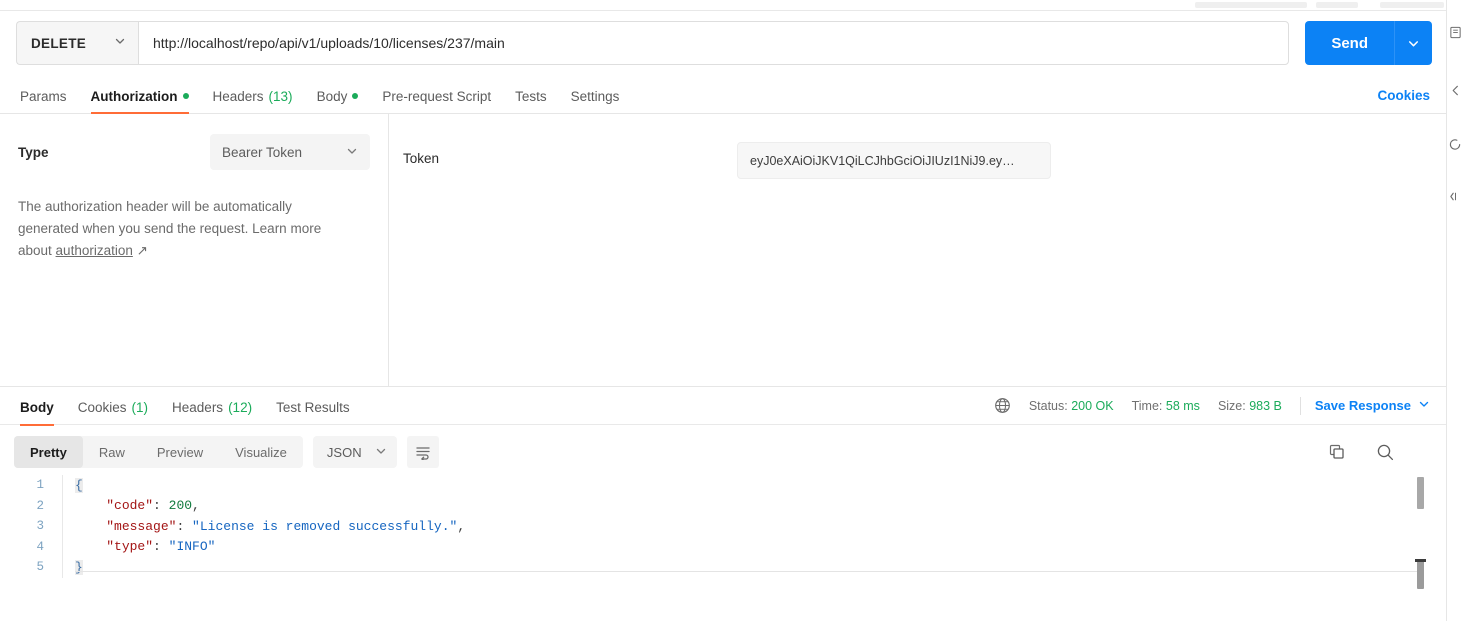 This screenshot has width=1464, height=621. Describe the element at coordinates (140, 407) in the screenshot. I see `response-tab-cookies-count: (1)` at that location.